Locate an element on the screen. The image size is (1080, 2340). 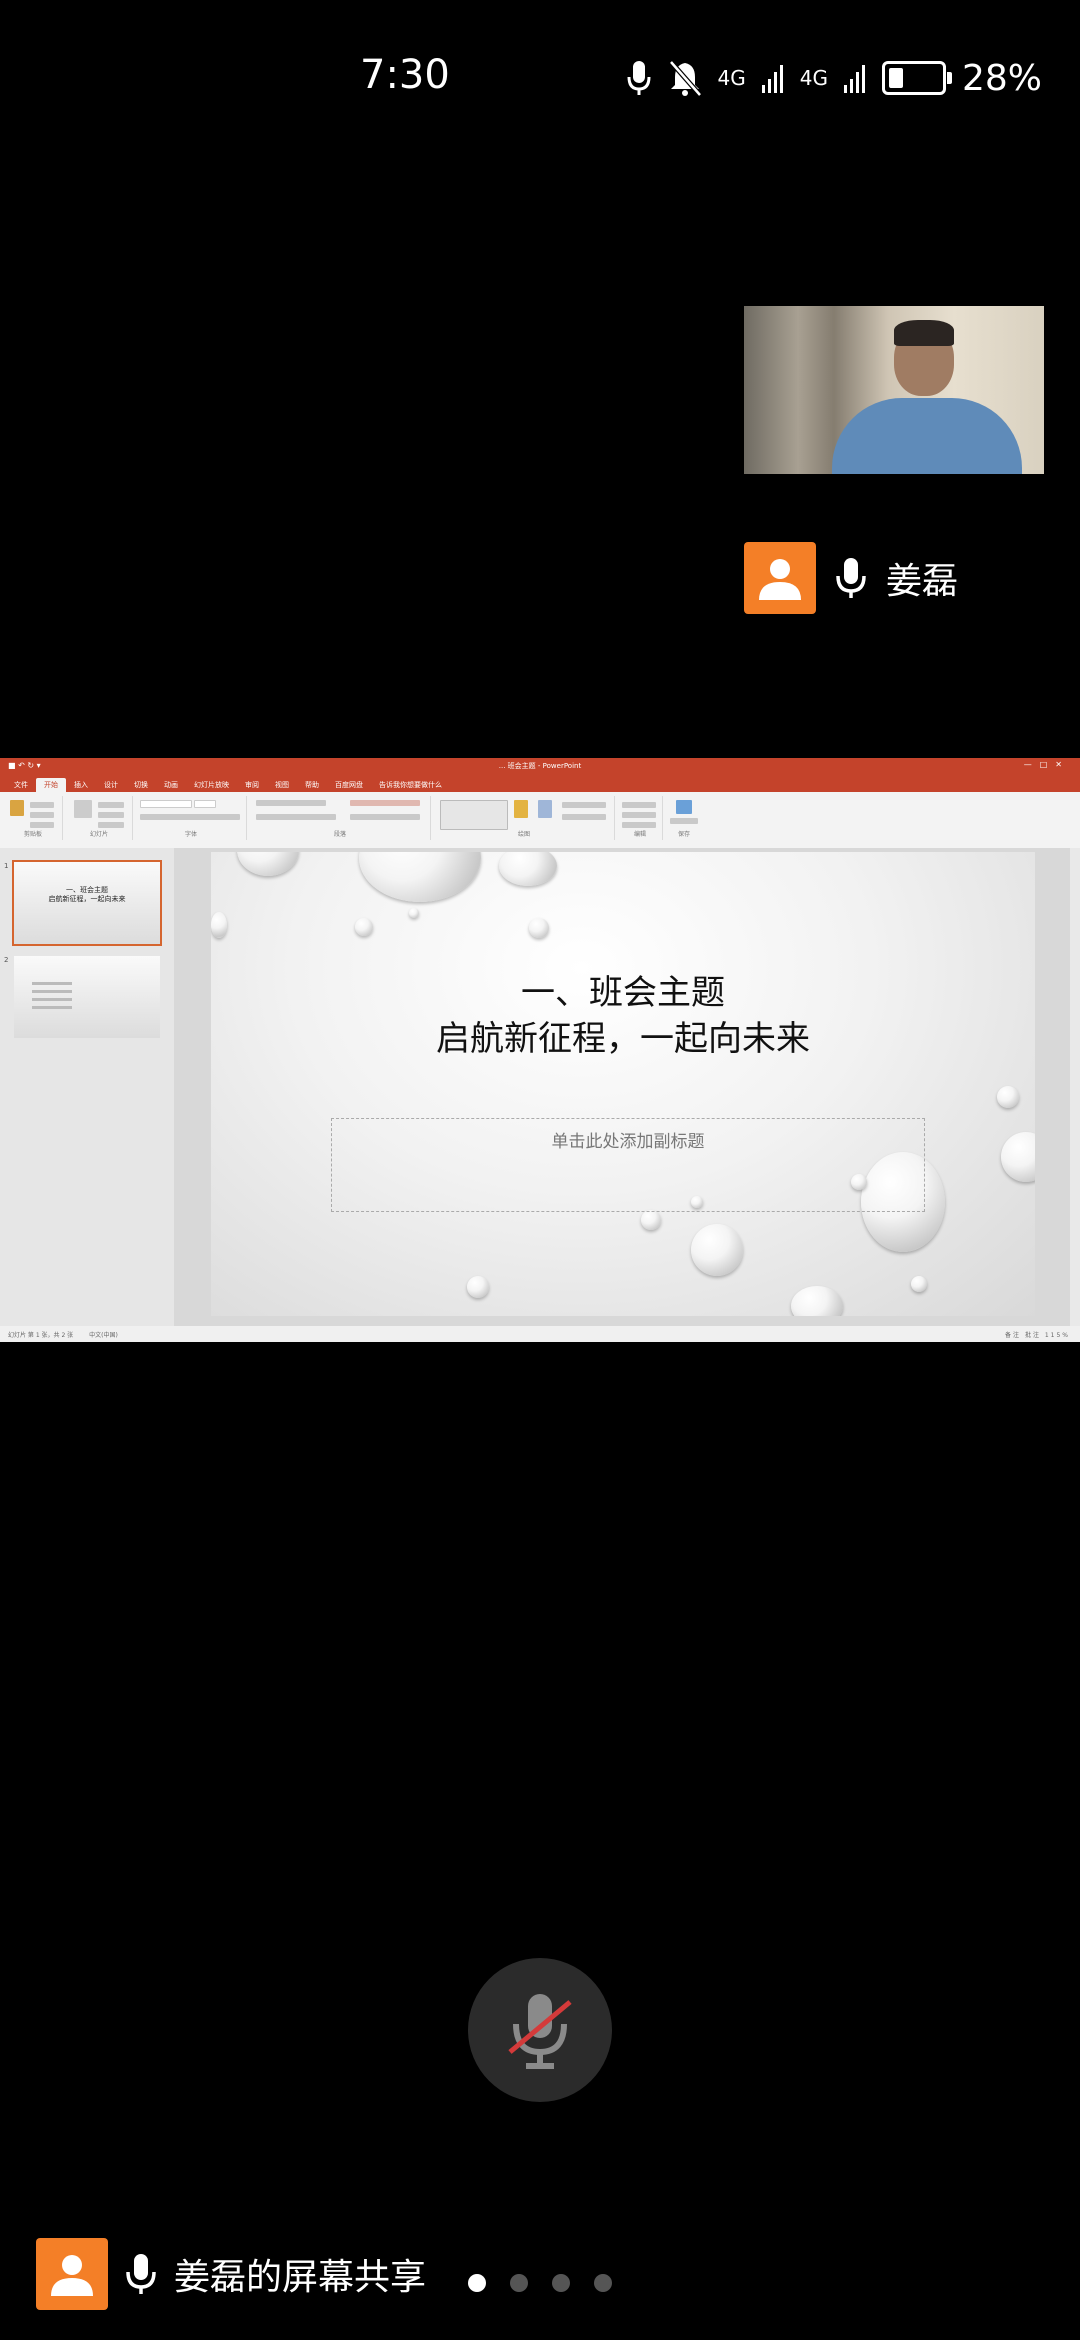
slide-number: 1 is located at coordinates (6, 866).